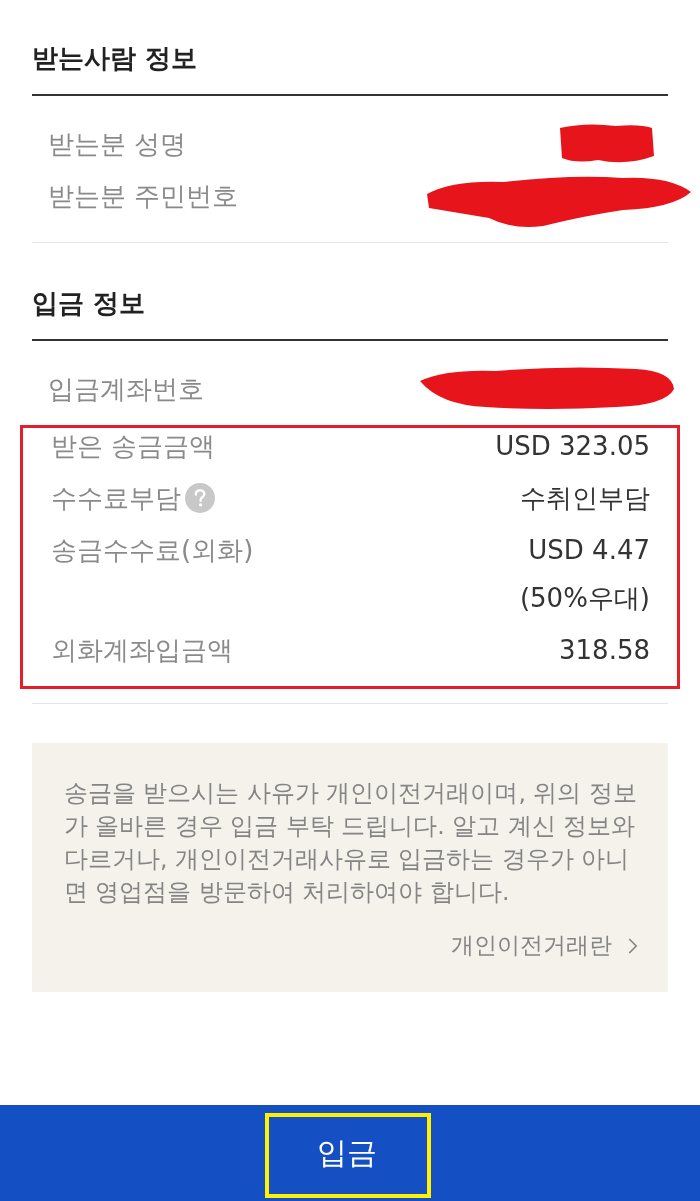 The image size is (700, 1201). What do you see at coordinates (126, 389) in the screenshot?
I see `field-label: 입금계좌번호` at bounding box center [126, 389].